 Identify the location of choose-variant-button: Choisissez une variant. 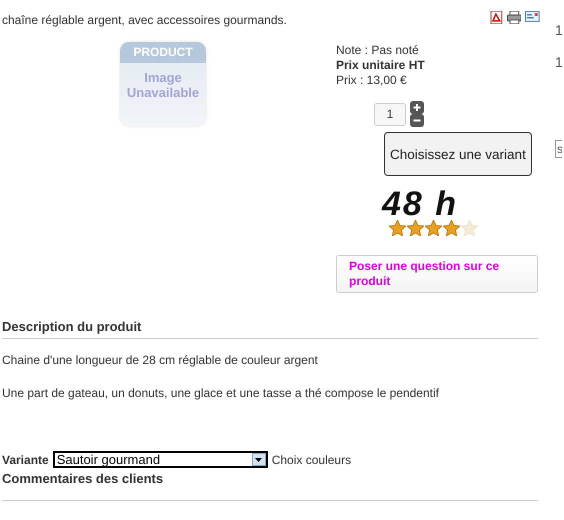
(458, 154).